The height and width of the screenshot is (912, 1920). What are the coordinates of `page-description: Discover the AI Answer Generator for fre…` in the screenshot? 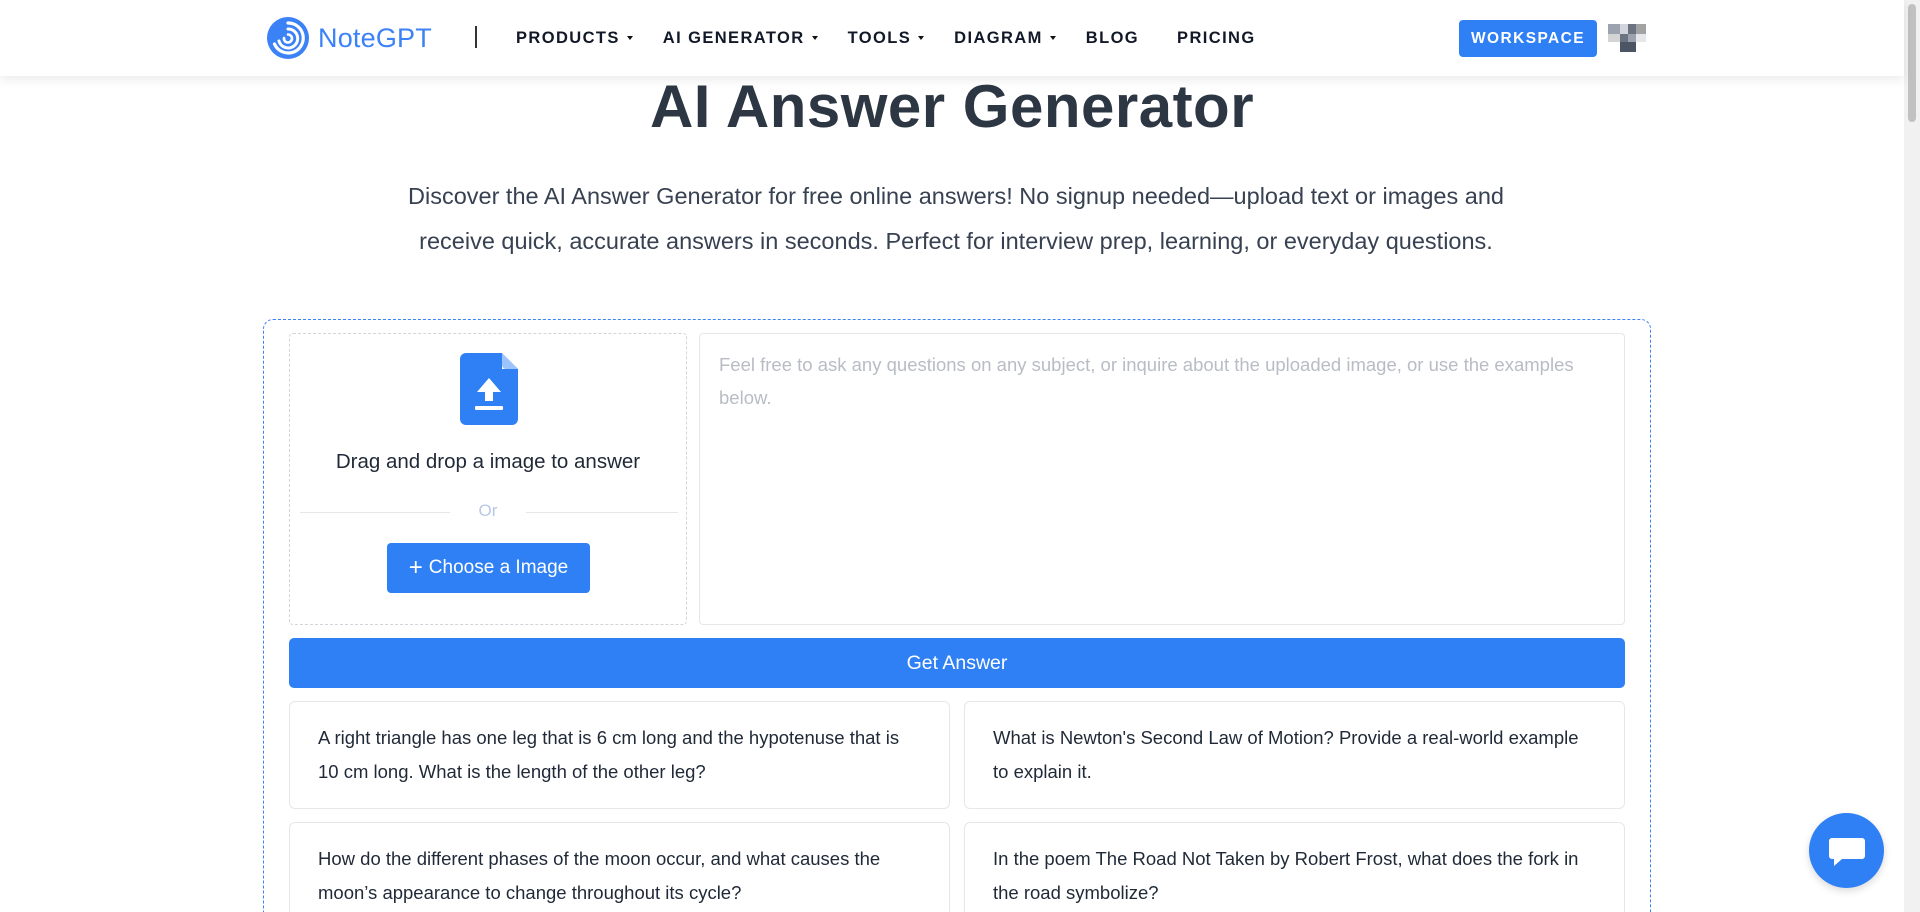 It's located at (956, 218).